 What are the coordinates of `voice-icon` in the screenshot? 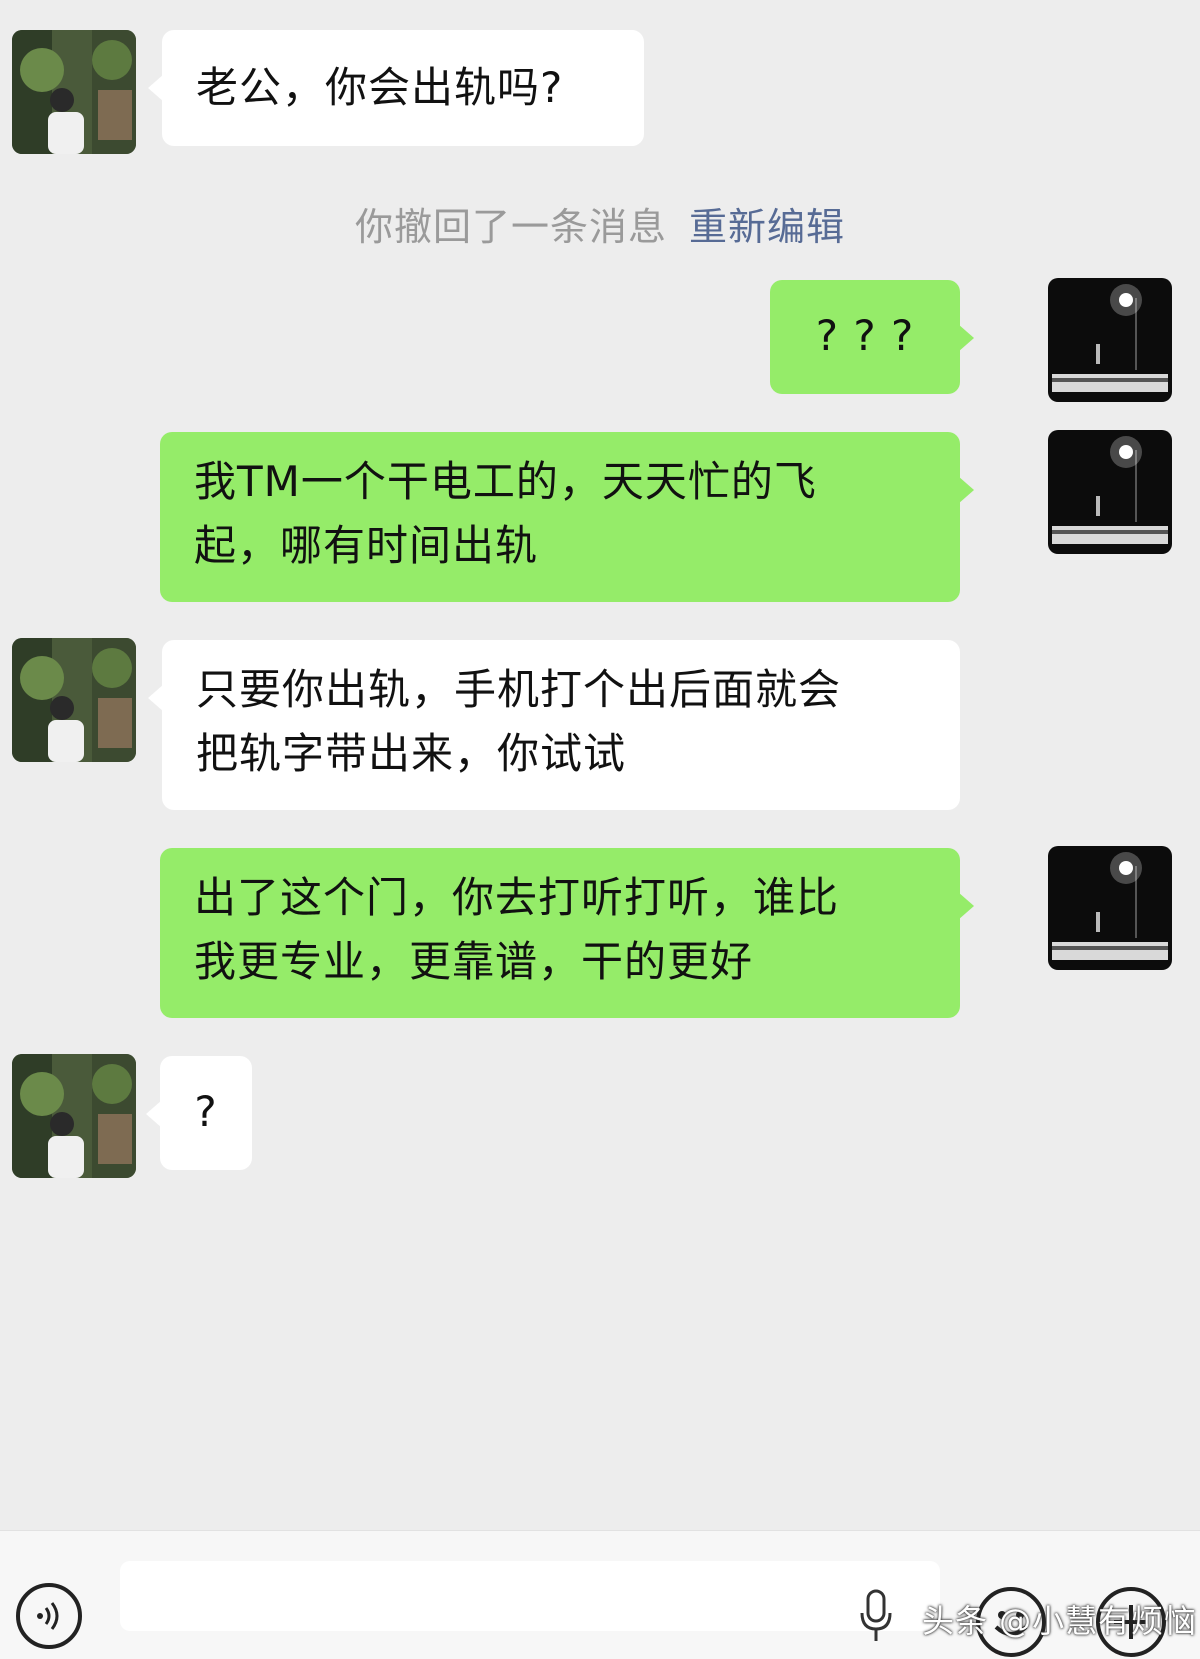 It's located at (48, 1616).